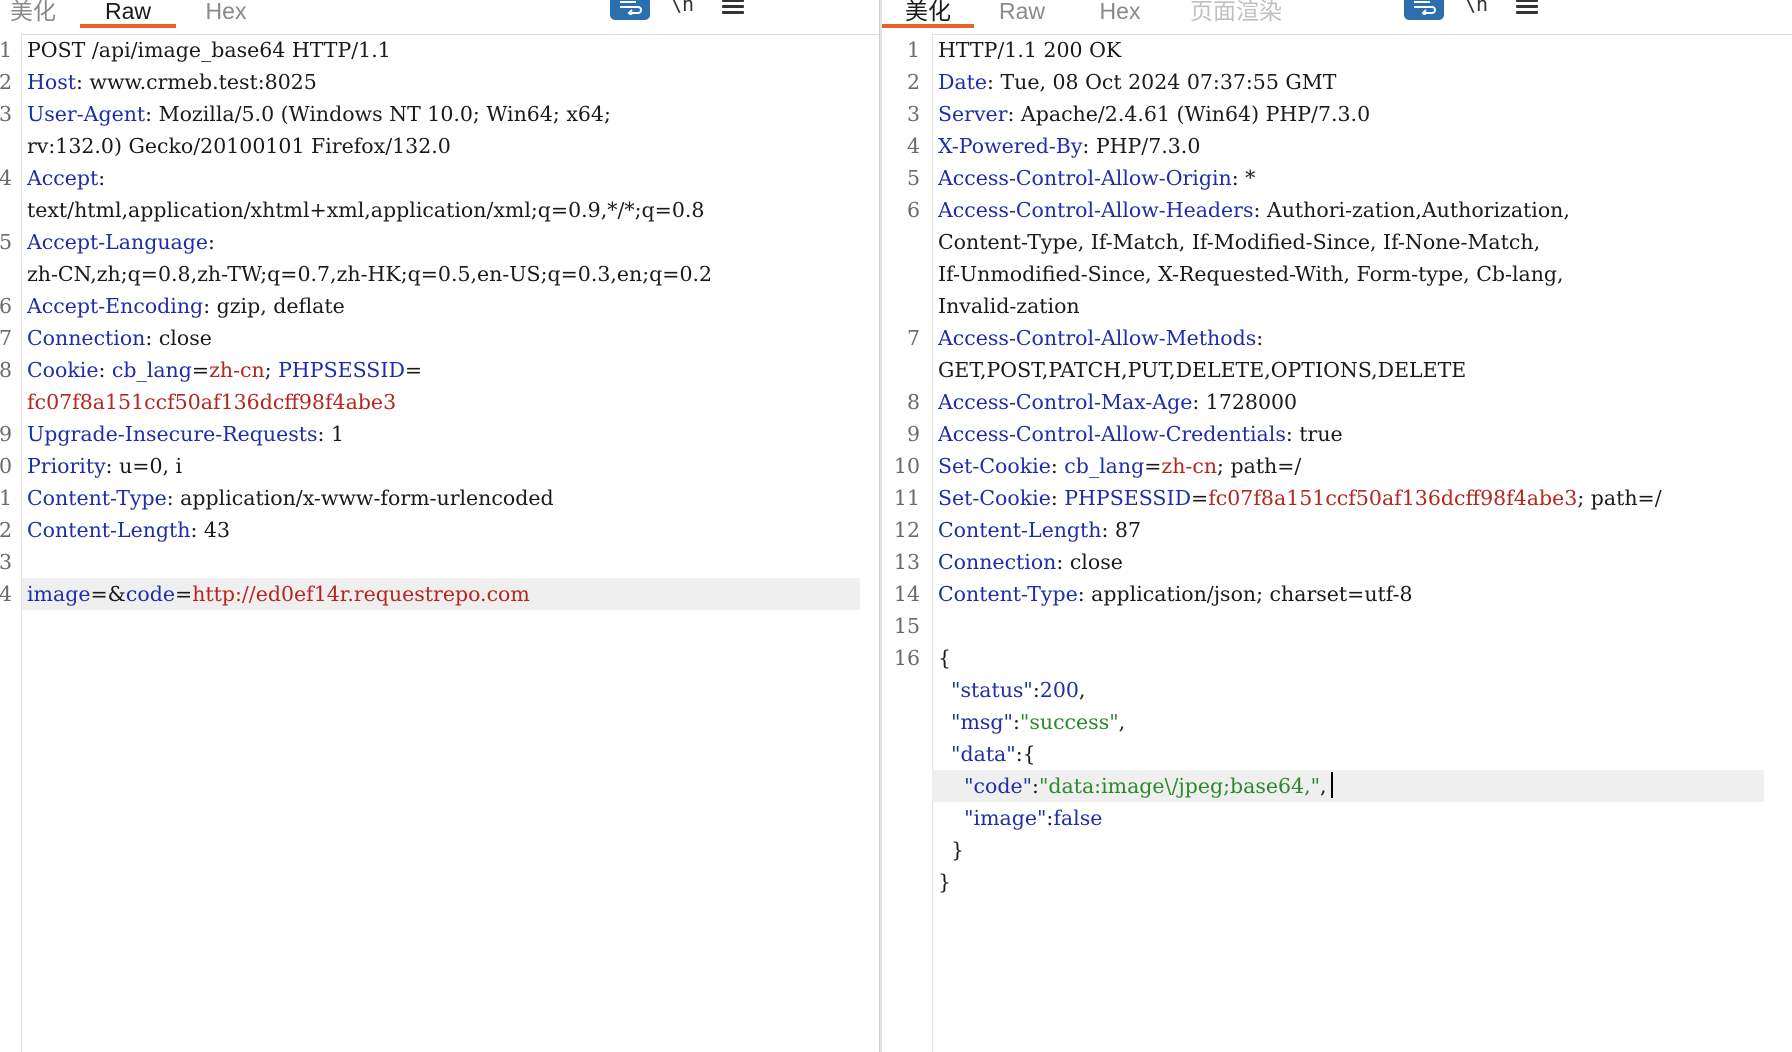 This screenshot has width=1792, height=1052. Describe the element at coordinates (1337, 338) in the screenshot. I see `code-line: 7 Access-Control-Allow-Methods:` at that location.